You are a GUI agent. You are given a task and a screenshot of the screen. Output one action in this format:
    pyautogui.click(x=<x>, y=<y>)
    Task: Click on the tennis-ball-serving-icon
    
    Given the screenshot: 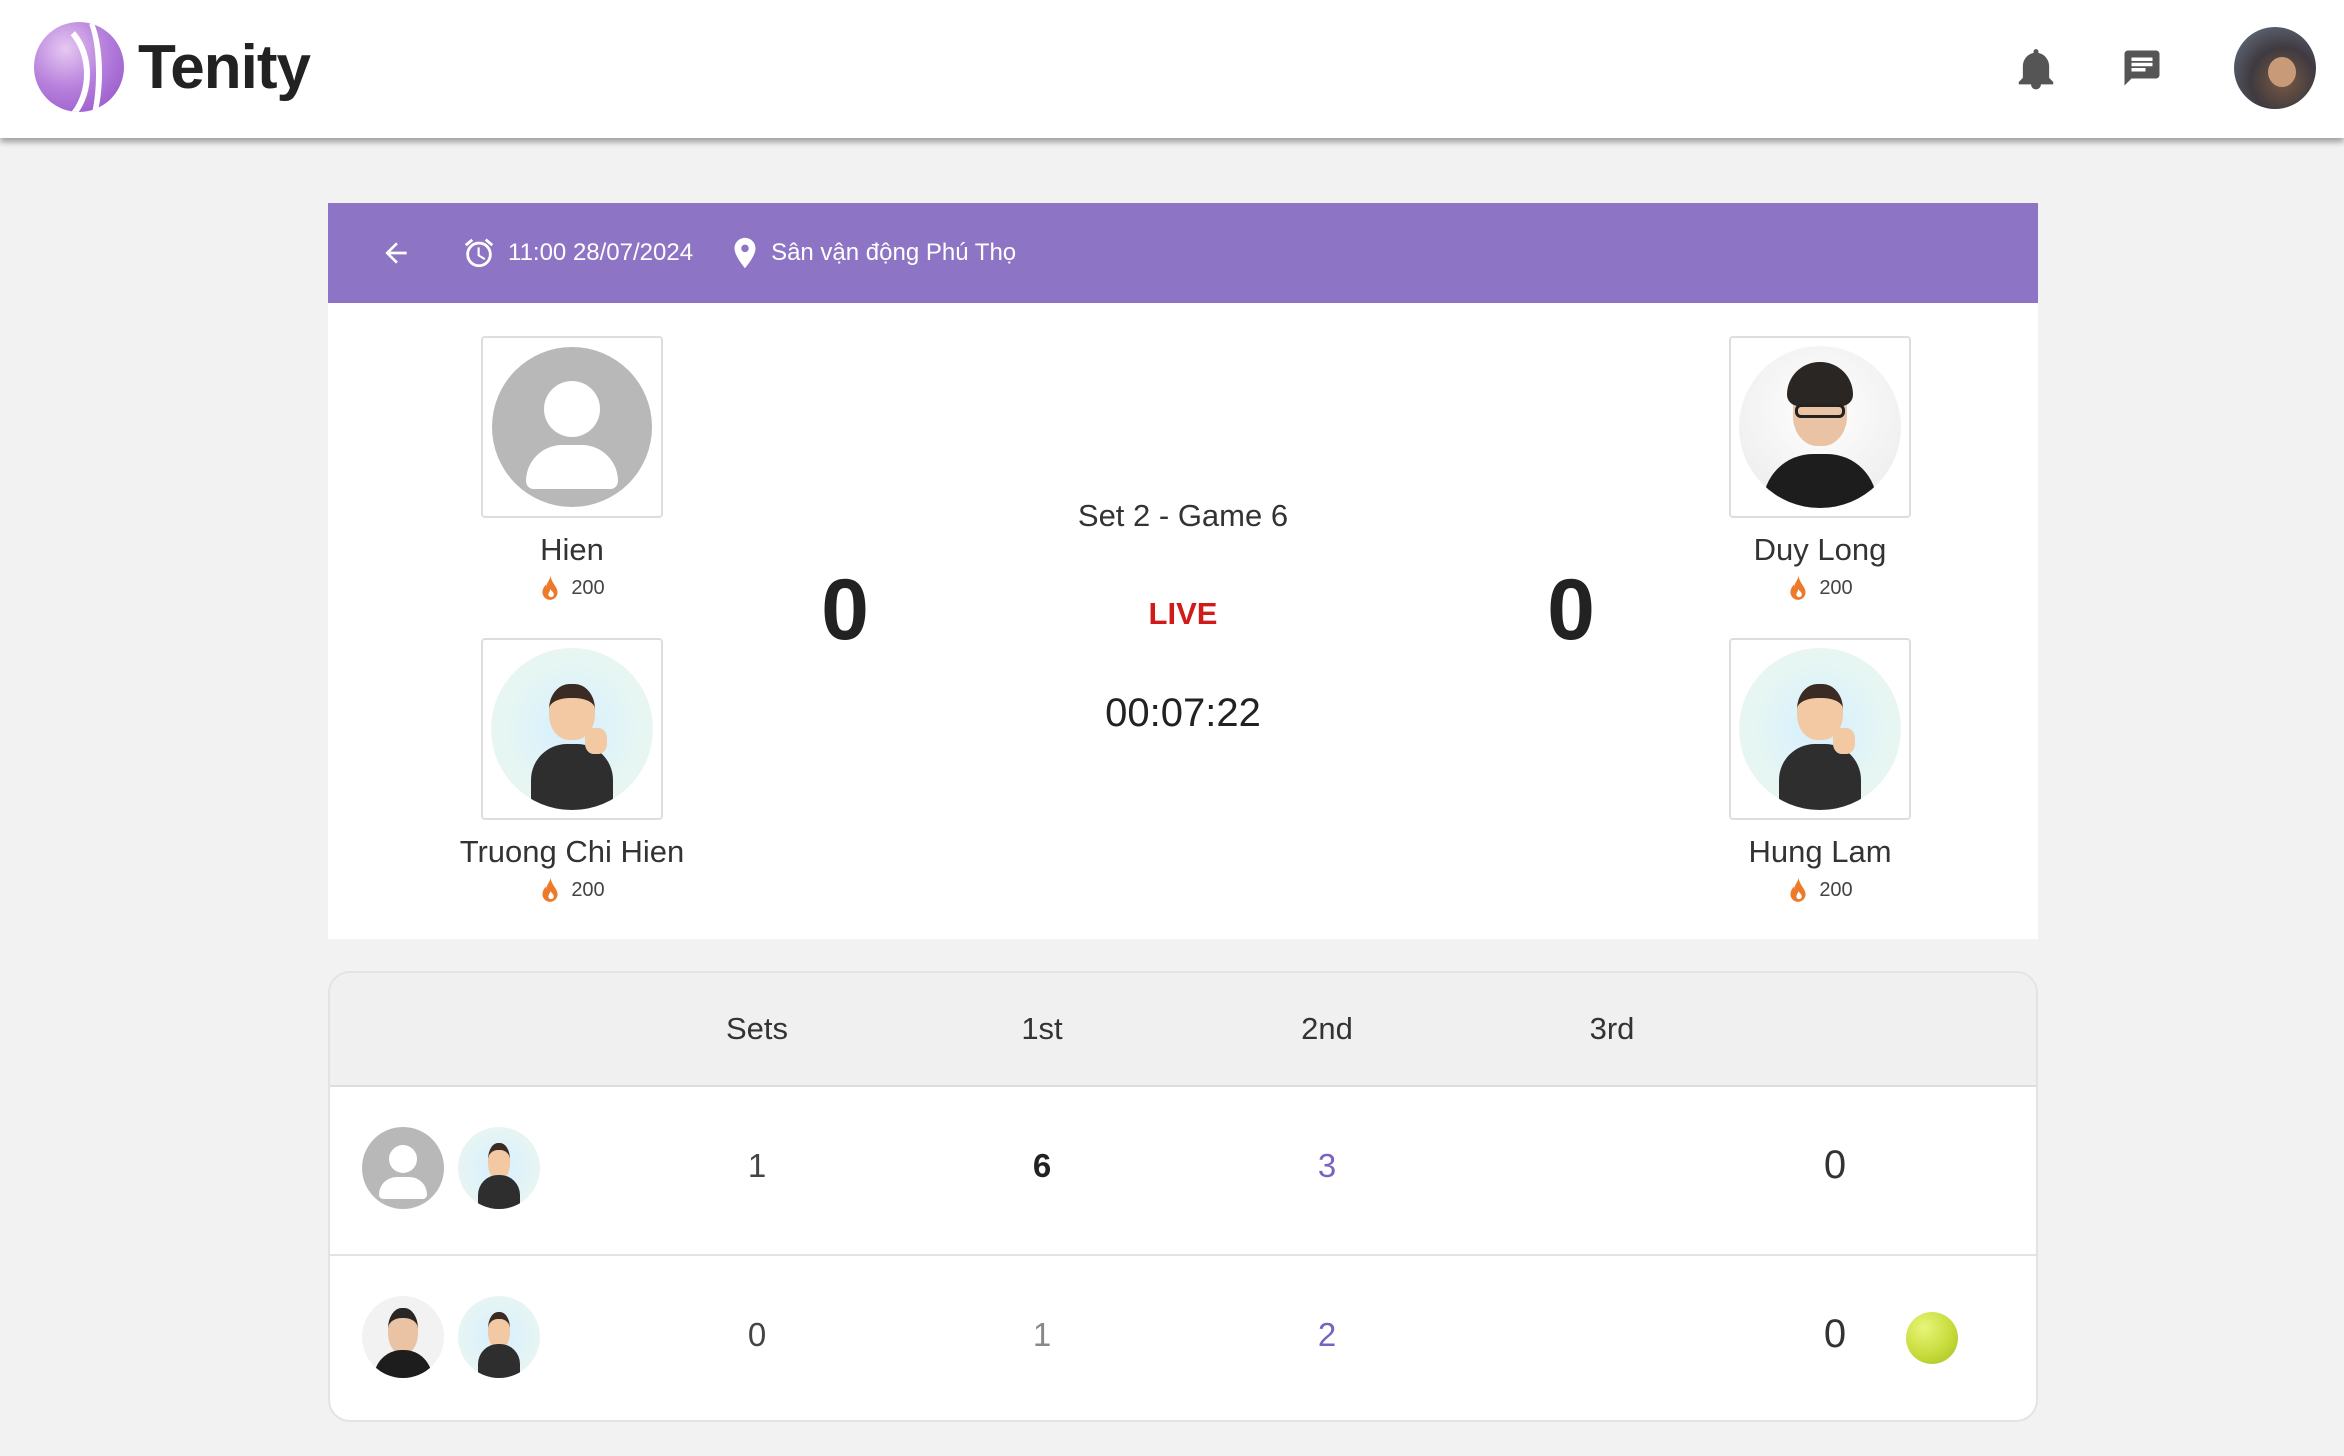 What is the action you would take?
    pyautogui.click(x=1932, y=1338)
    